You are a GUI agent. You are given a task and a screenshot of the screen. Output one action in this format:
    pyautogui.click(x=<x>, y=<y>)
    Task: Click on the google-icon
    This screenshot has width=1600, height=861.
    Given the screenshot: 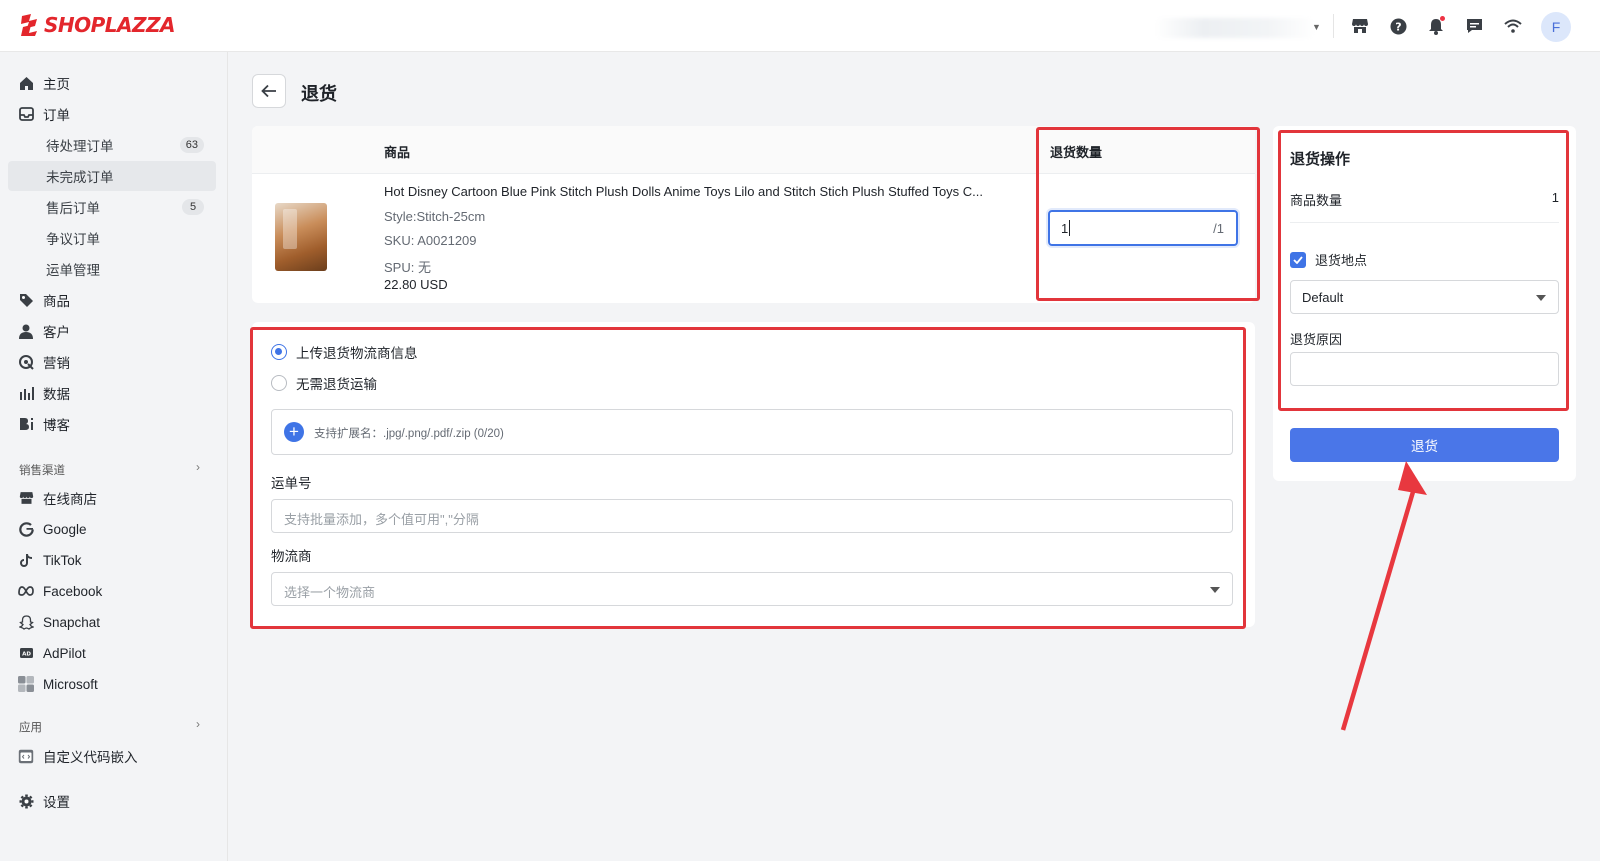 What is the action you would take?
    pyautogui.click(x=26, y=529)
    